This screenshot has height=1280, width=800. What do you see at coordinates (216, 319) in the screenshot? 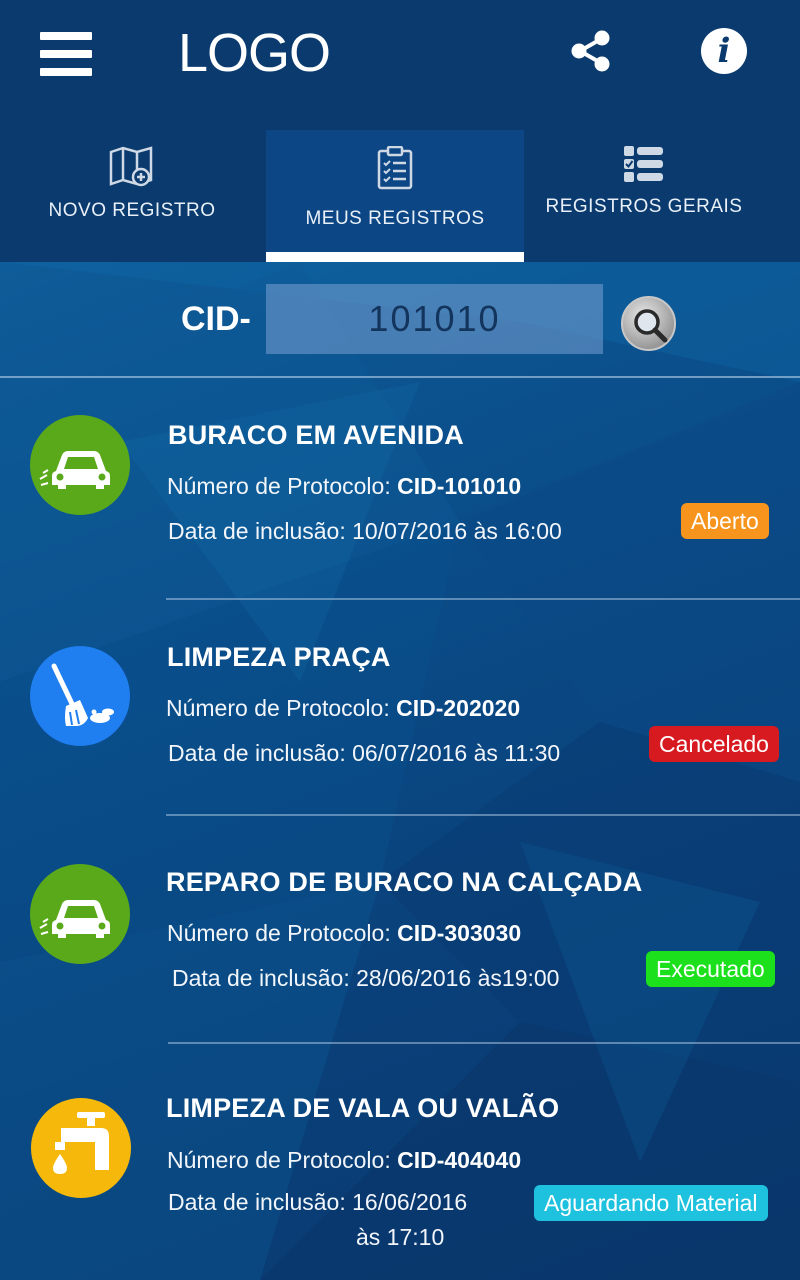
I see `cid-prefix-label: CID-` at bounding box center [216, 319].